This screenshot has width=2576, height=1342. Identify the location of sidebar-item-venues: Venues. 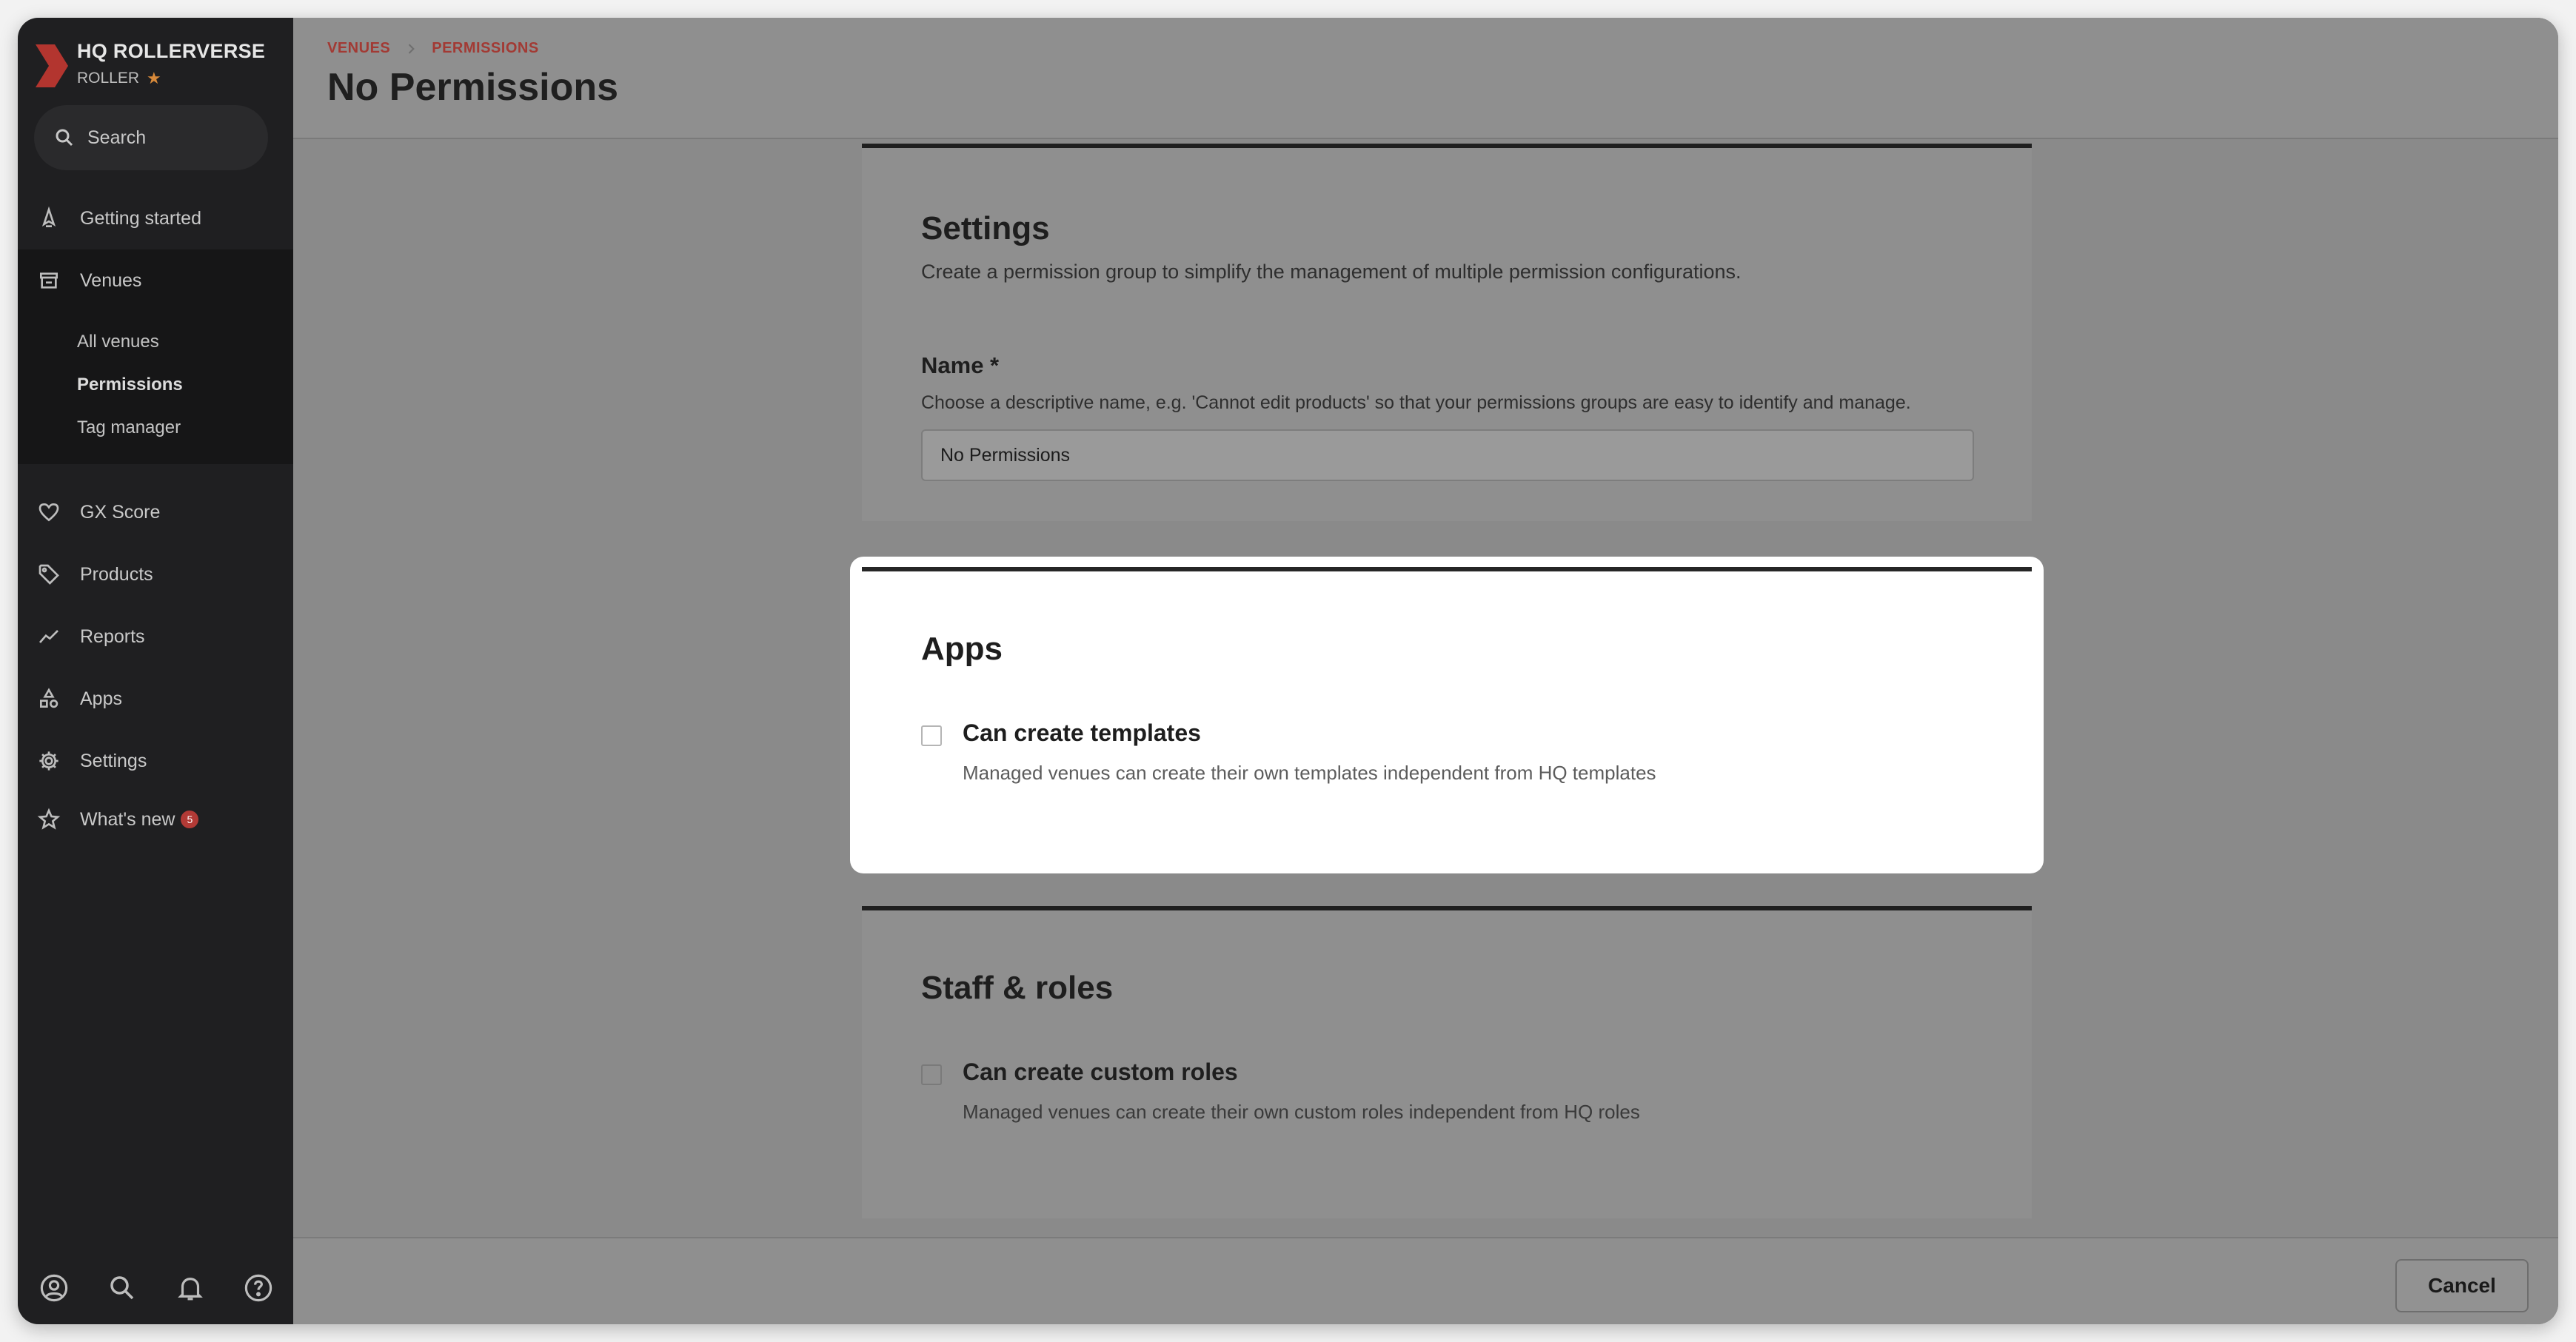
(155, 280).